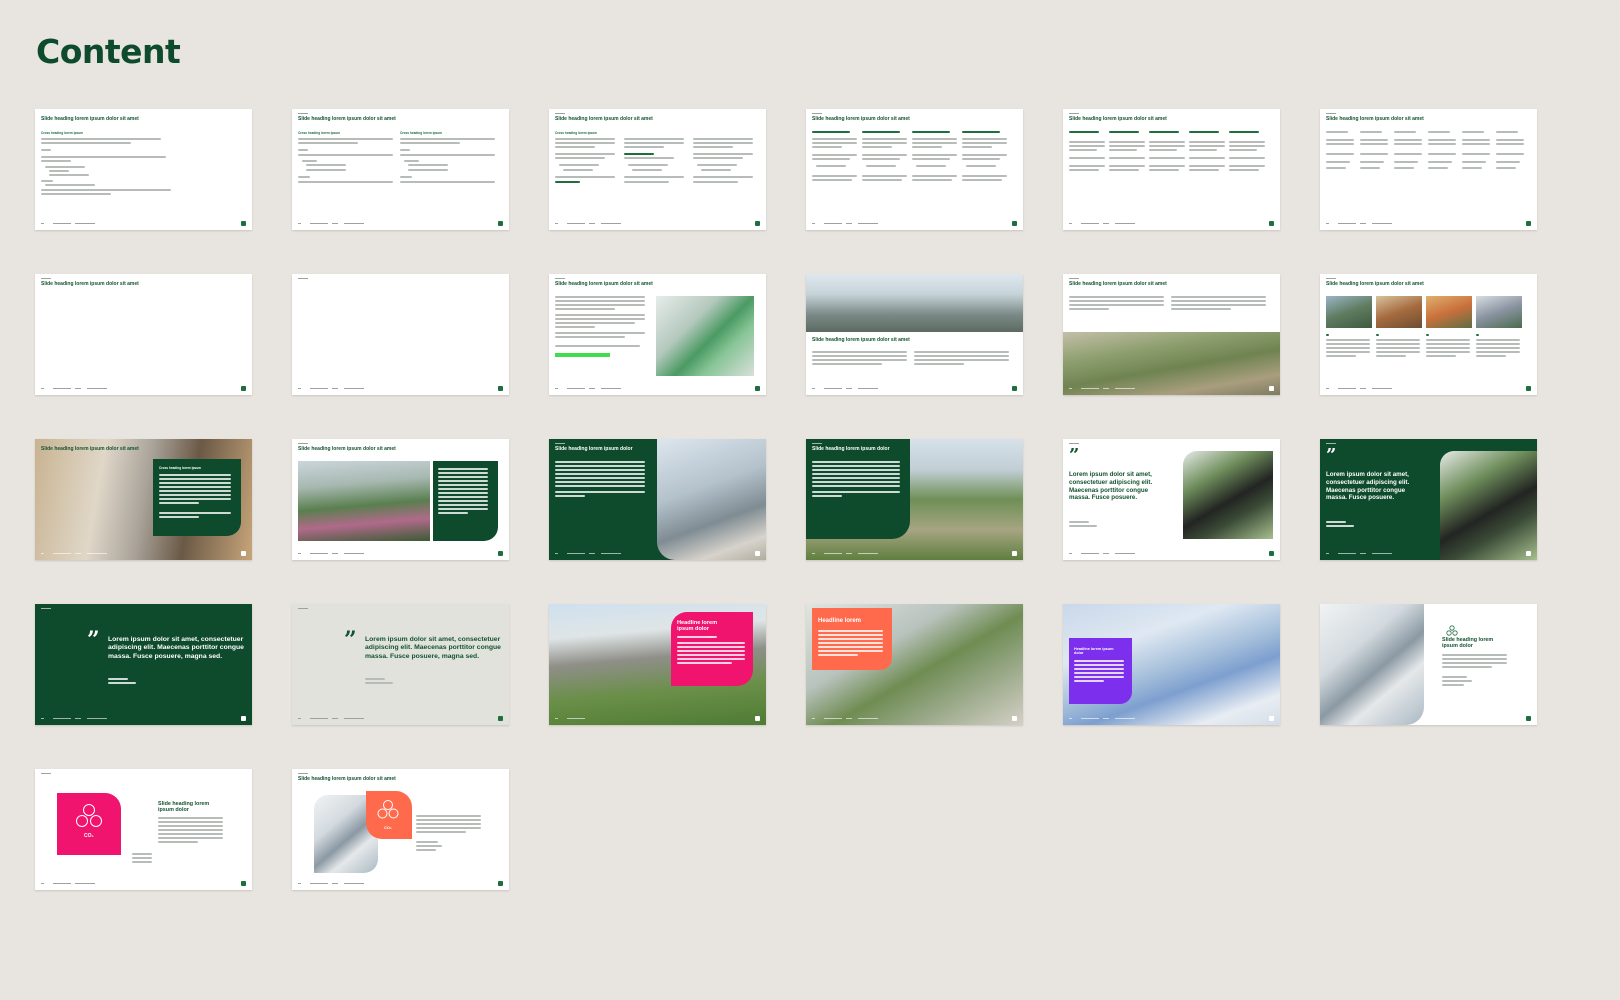 Image resolution: width=1620 pixels, height=1000 pixels. What do you see at coordinates (1171, 169) in the screenshot?
I see `slide-thumbnail-5: Slide heading lorem ipsum dolor sit amet` at bounding box center [1171, 169].